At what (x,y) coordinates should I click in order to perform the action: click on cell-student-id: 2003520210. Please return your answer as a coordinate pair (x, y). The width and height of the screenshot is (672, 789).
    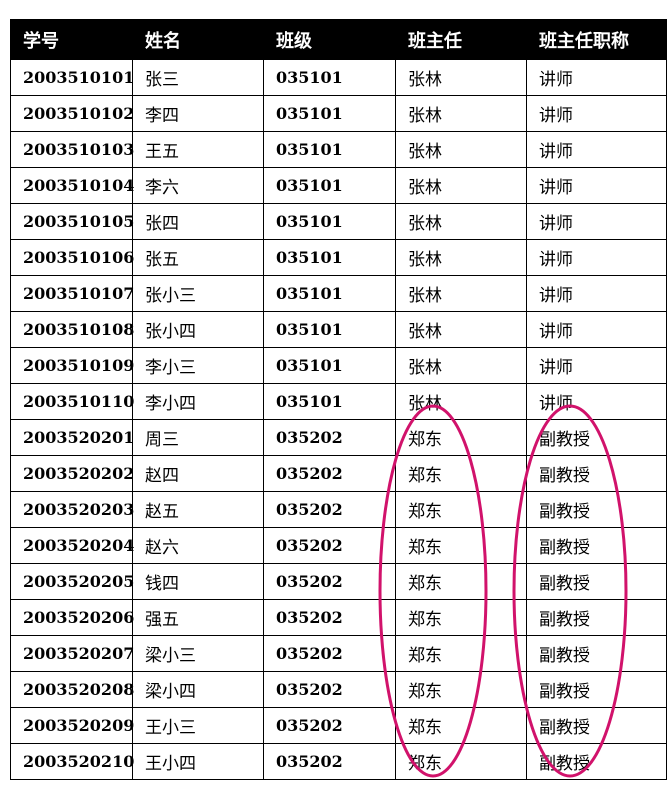
    Looking at the image, I should click on (72, 761).